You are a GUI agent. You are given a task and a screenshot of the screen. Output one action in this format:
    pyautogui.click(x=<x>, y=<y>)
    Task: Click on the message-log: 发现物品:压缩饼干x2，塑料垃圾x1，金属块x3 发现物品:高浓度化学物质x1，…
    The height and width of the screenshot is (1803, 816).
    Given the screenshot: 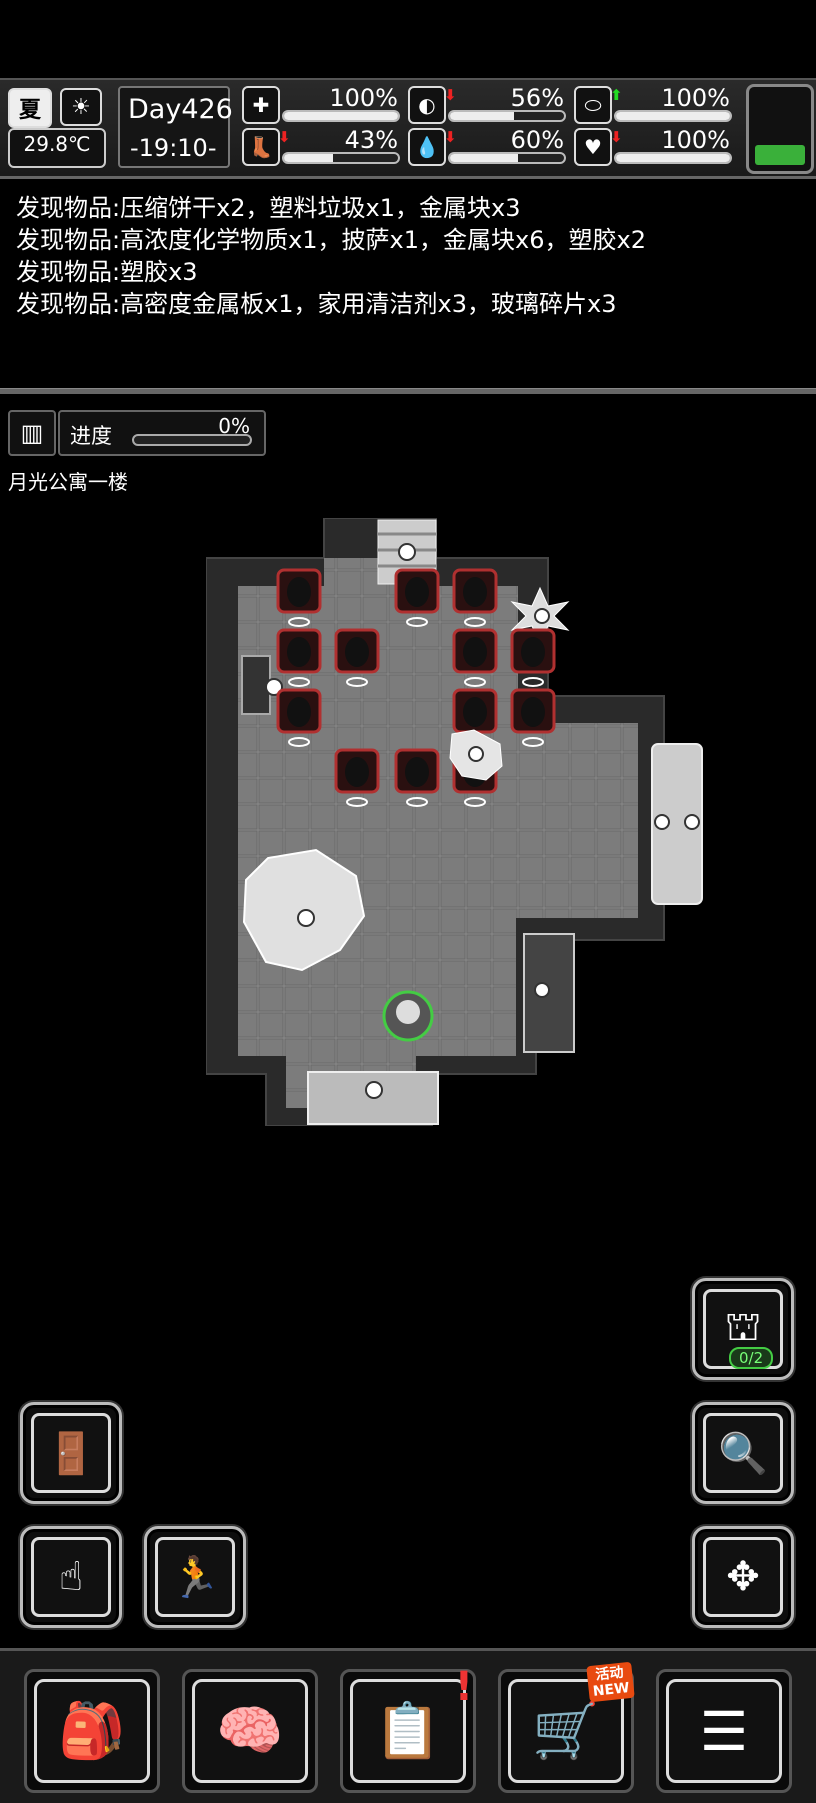 What is the action you would take?
    pyautogui.click(x=411, y=256)
    